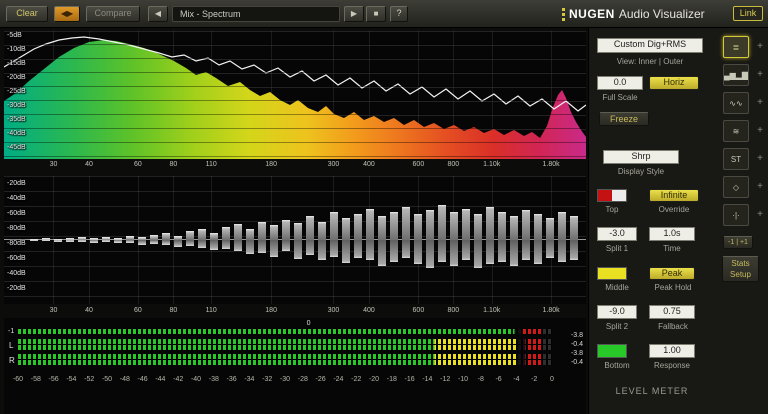 Image resolution: width=768 pixels, height=414 pixels. What do you see at coordinates (271, 310) in the screenshot?
I see `frequency-scale-label: 180` at bounding box center [271, 310].